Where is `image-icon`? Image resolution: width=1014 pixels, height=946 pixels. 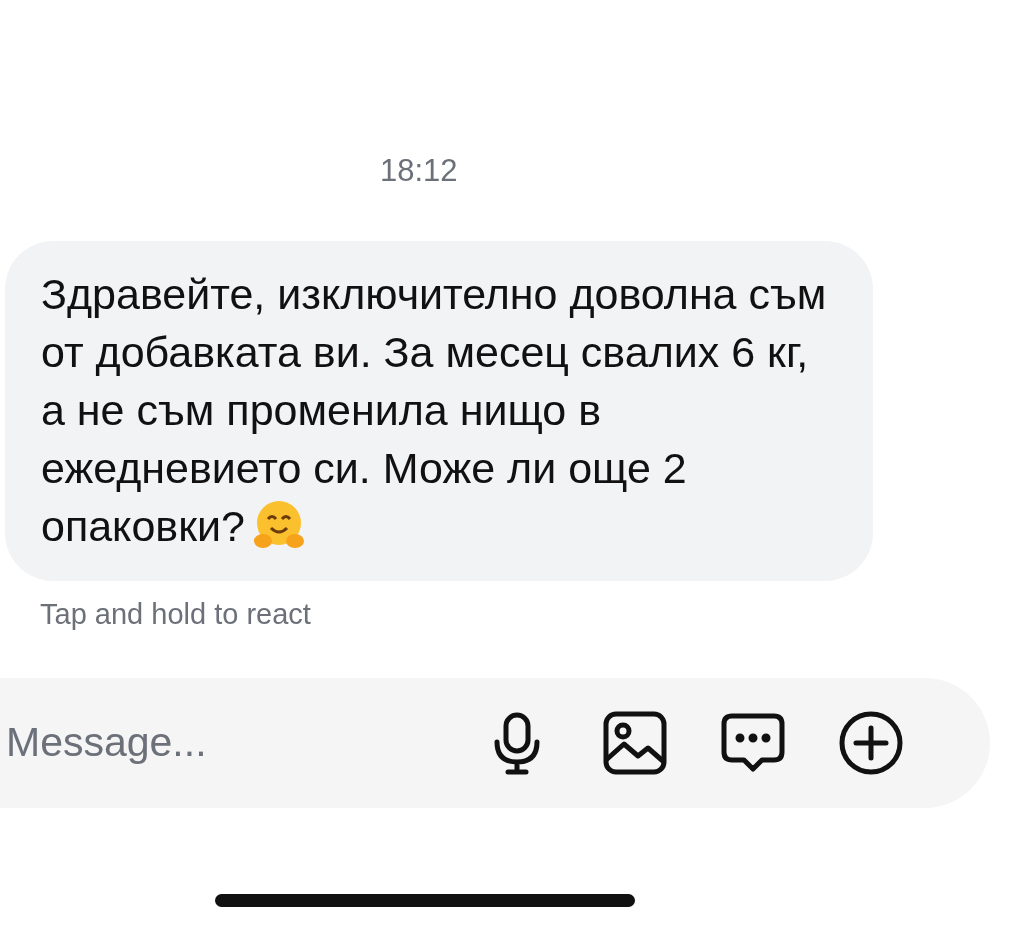
image-icon is located at coordinates (635, 743).